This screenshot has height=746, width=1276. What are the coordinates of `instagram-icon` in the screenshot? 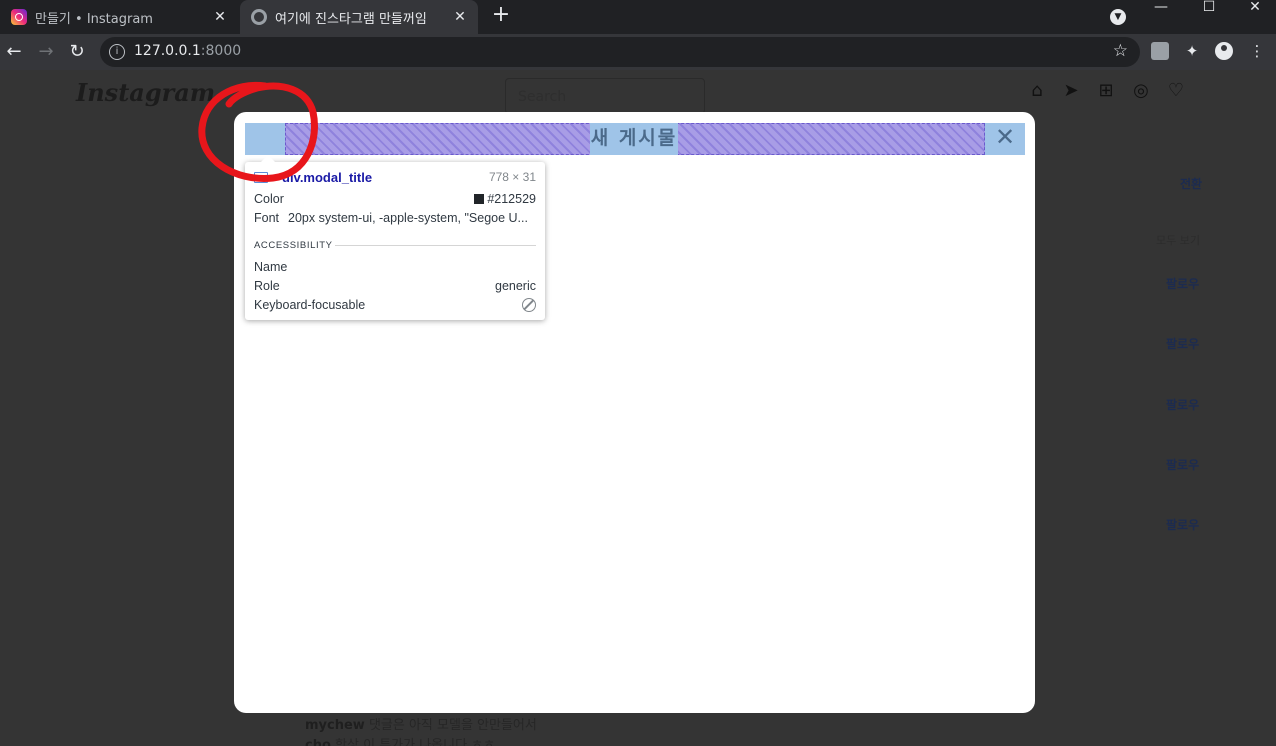 It's located at (19, 17).